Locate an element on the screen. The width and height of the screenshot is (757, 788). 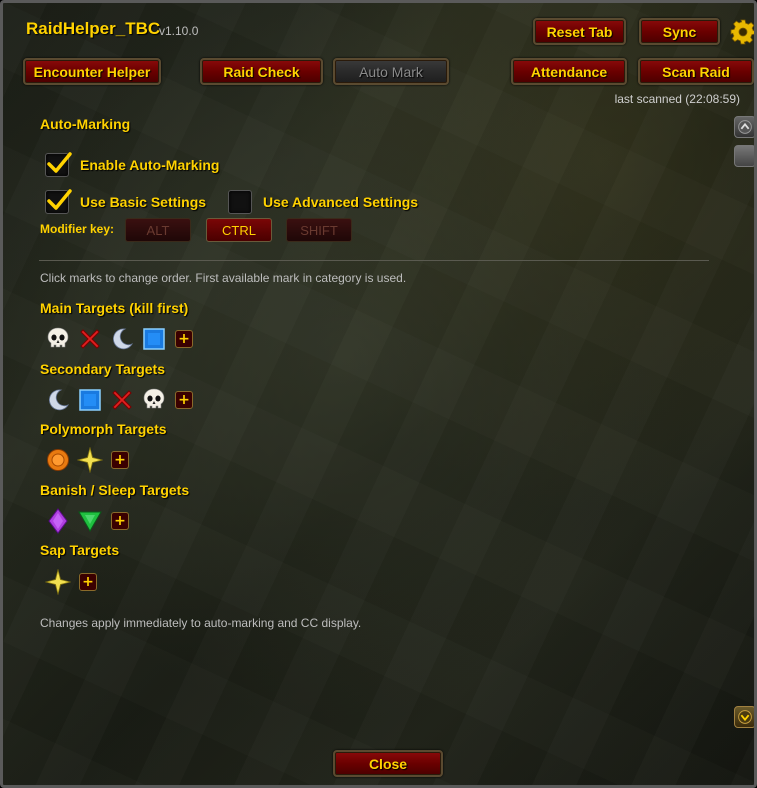
sap-targets-marks: + is located at coordinates (71, 582).